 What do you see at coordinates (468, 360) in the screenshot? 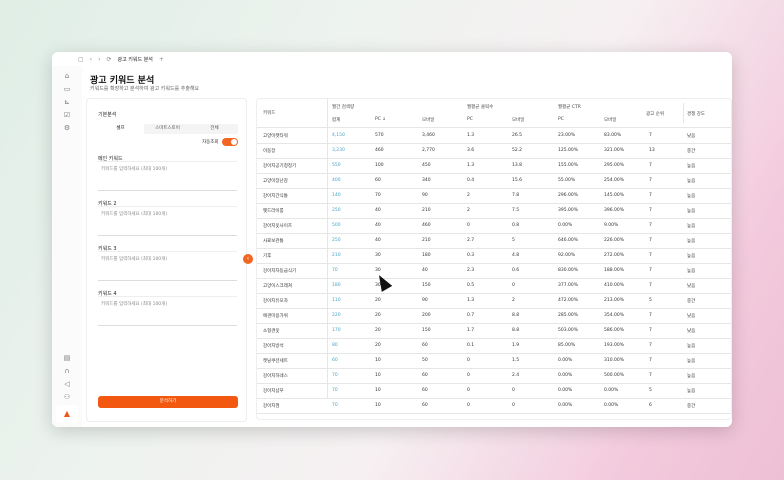
I see `table-cell: 0` at bounding box center [468, 360].